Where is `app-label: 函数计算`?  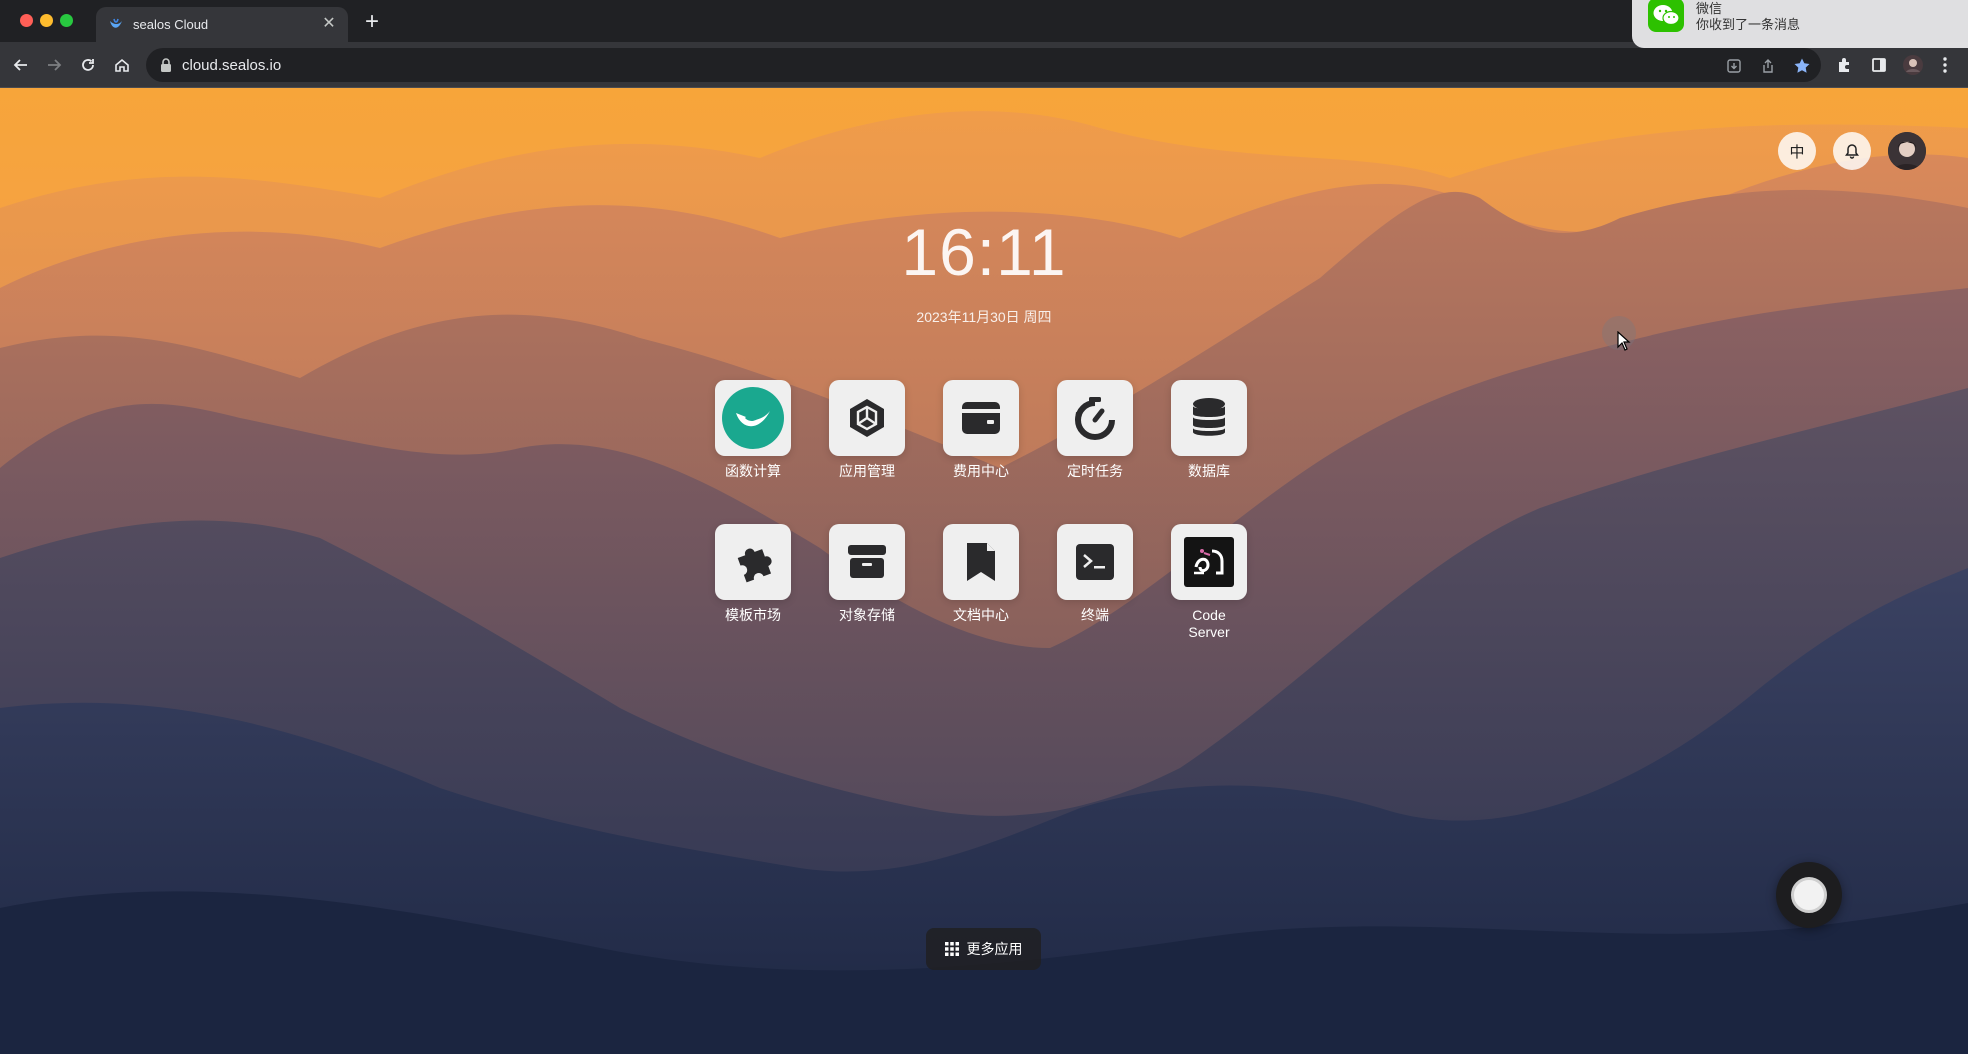 app-label: 函数计算 is located at coordinates (753, 471).